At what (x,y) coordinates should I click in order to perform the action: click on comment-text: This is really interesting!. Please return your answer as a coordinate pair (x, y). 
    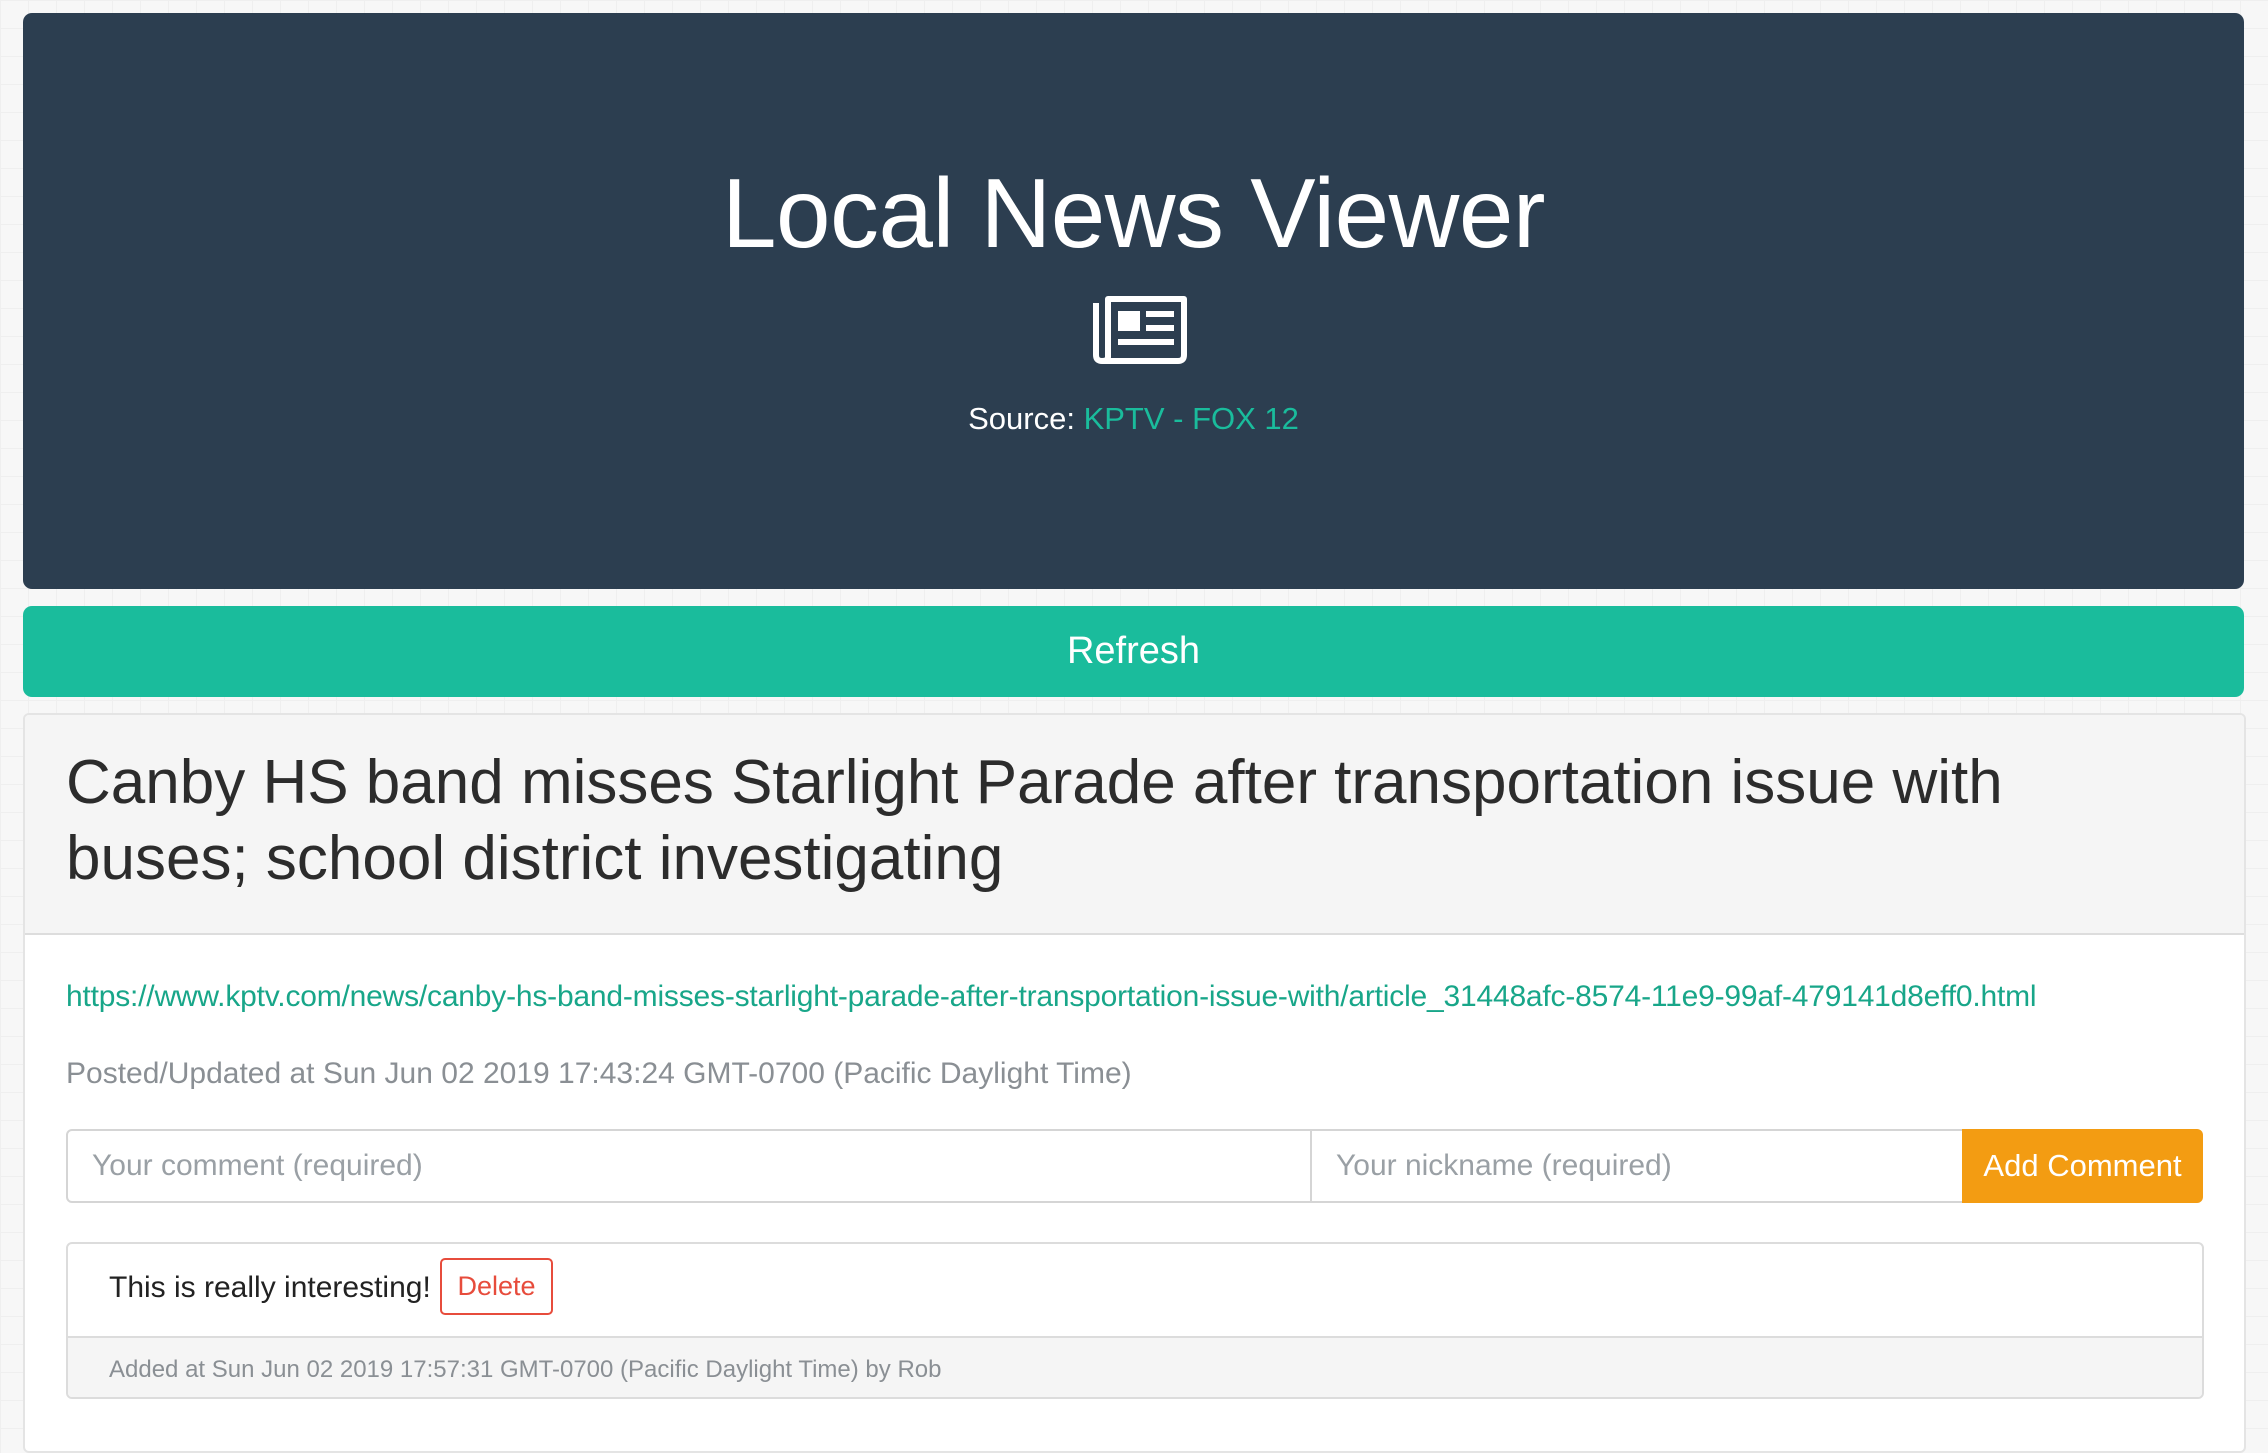
    Looking at the image, I should click on (270, 1287).